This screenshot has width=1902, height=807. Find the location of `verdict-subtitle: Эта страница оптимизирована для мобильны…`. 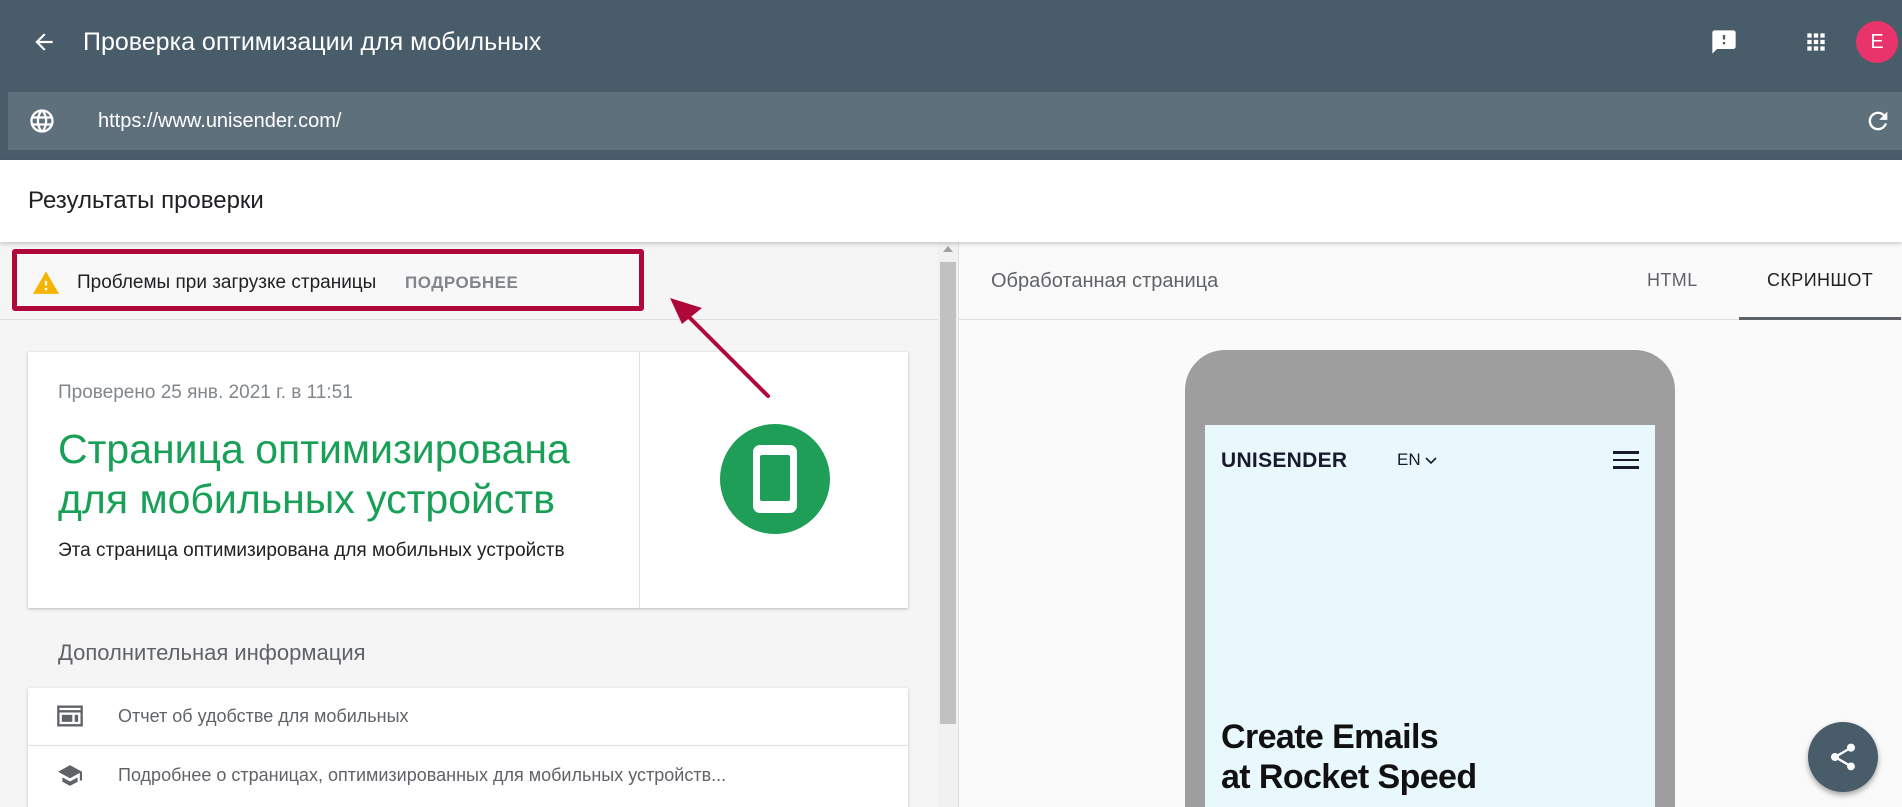

verdict-subtitle: Эта страница оптимизирована для мобильны… is located at coordinates (311, 550).